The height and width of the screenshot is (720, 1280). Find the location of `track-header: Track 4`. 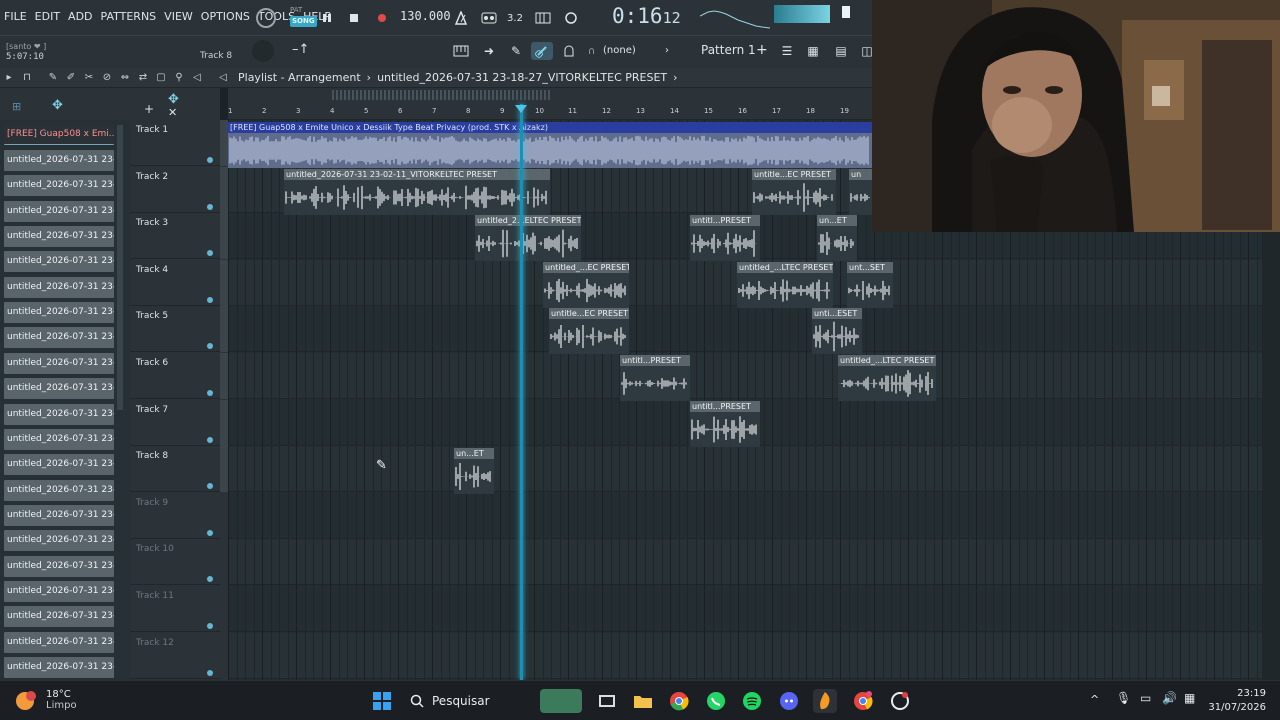

track-header: Track 4 is located at coordinates (179, 282).